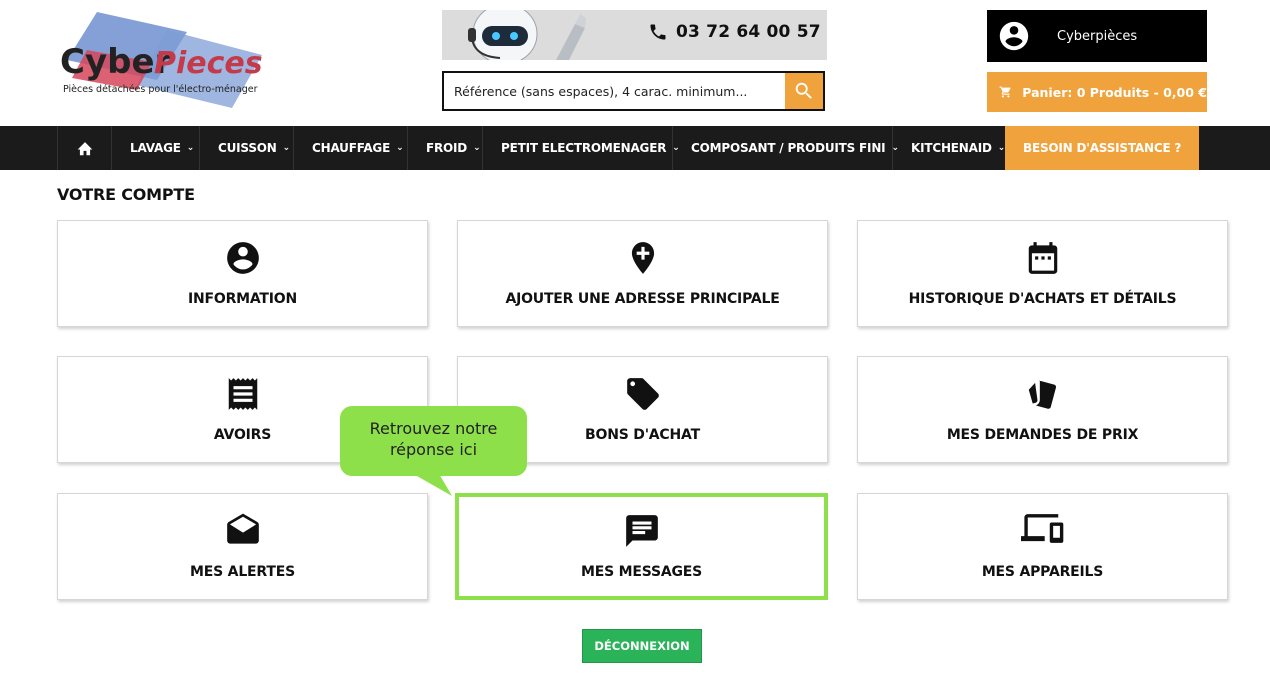 This screenshot has height=677, width=1270. What do you see at coordinates (527, 35) in the screenshot?
I see `robot-mascot-image` at bounding box center [527, 35].